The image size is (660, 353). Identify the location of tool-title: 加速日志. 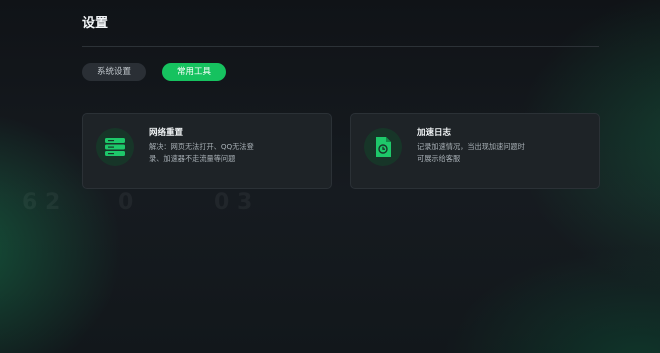
(434, 133).